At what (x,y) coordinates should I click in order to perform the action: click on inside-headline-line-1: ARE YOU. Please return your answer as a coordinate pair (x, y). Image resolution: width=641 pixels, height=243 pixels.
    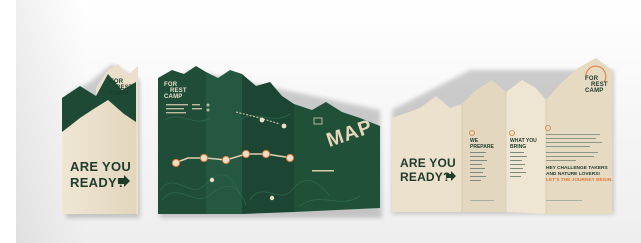
    Looking at the image, I should click on (428, 163).